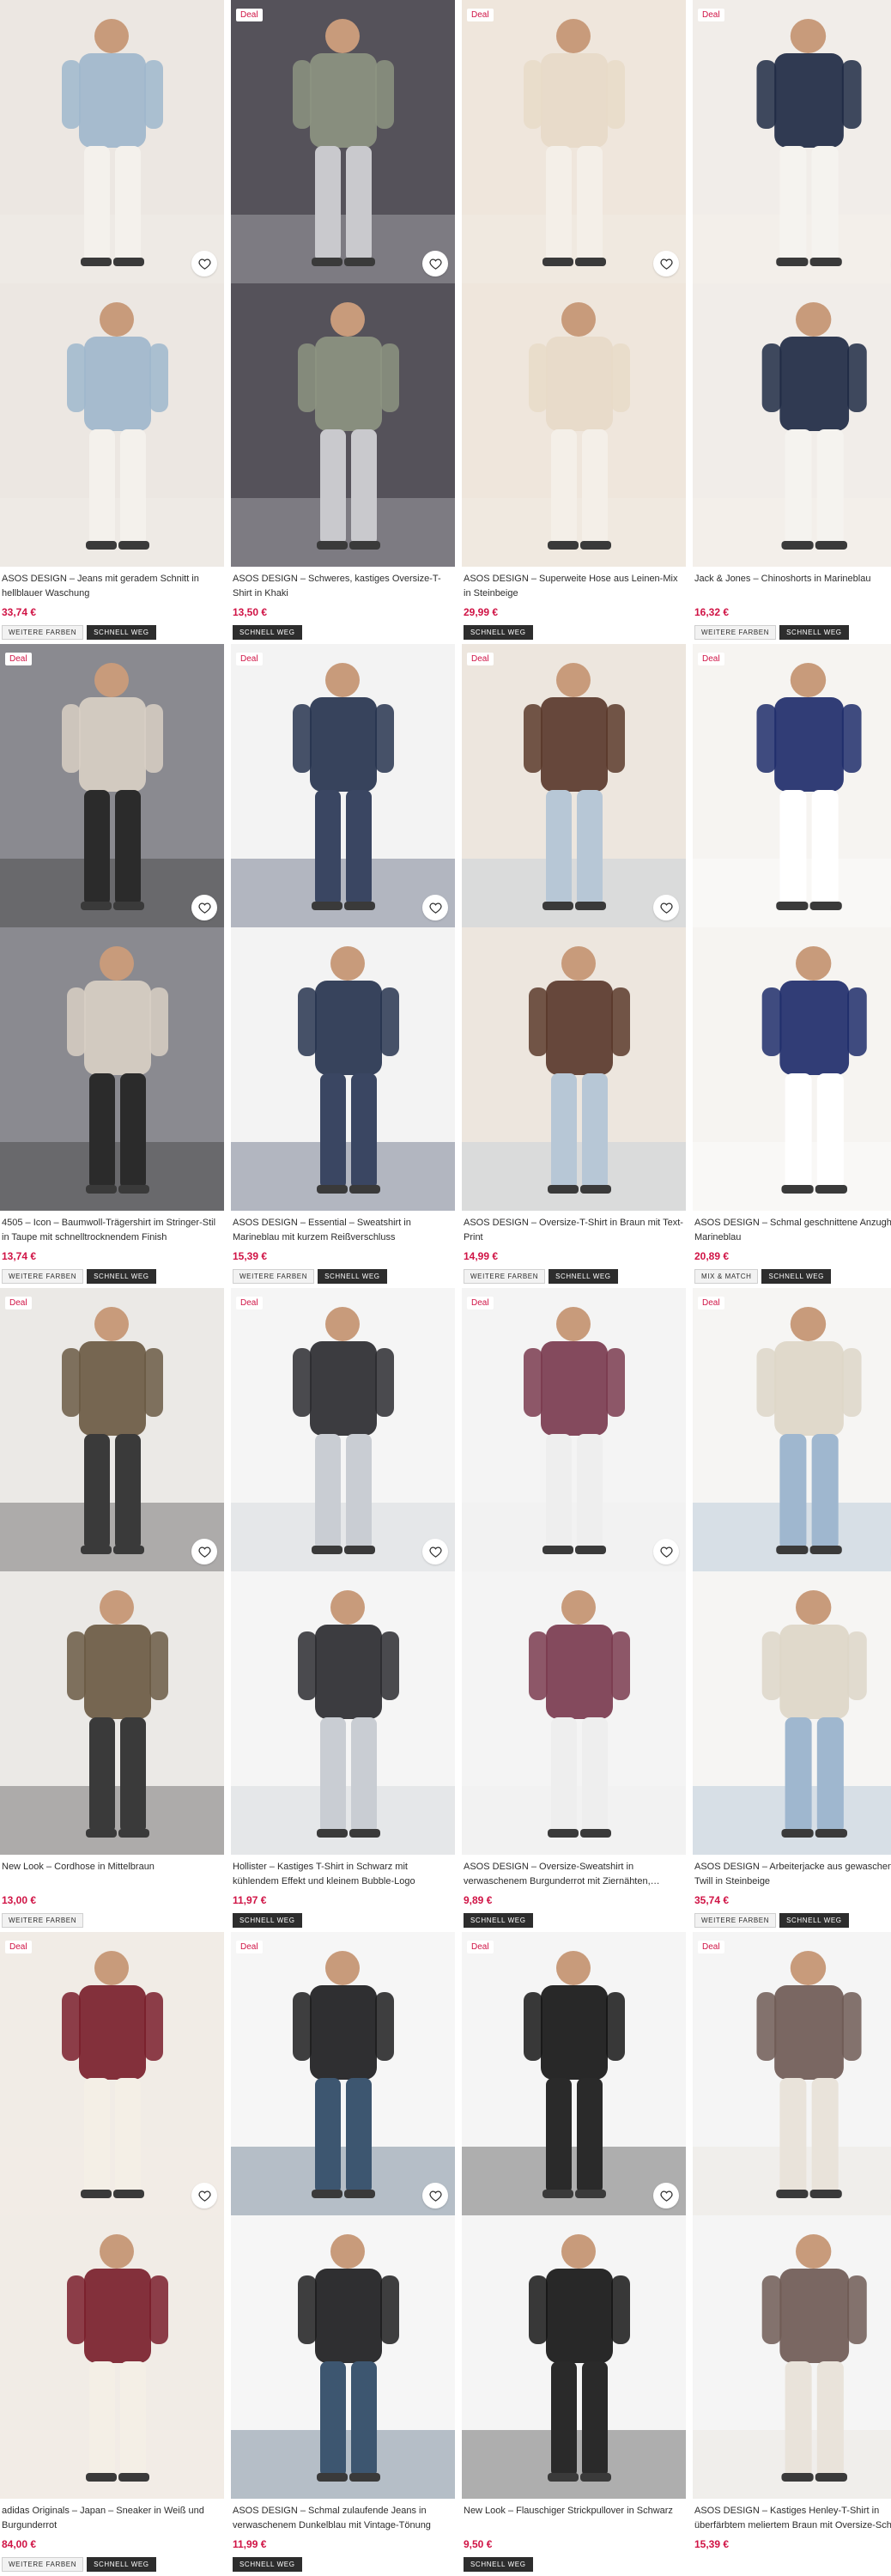  Describe the element at coordinates (727, 1276) in the screenshot. I see `product-badge: MIX & MATCH` at that location.